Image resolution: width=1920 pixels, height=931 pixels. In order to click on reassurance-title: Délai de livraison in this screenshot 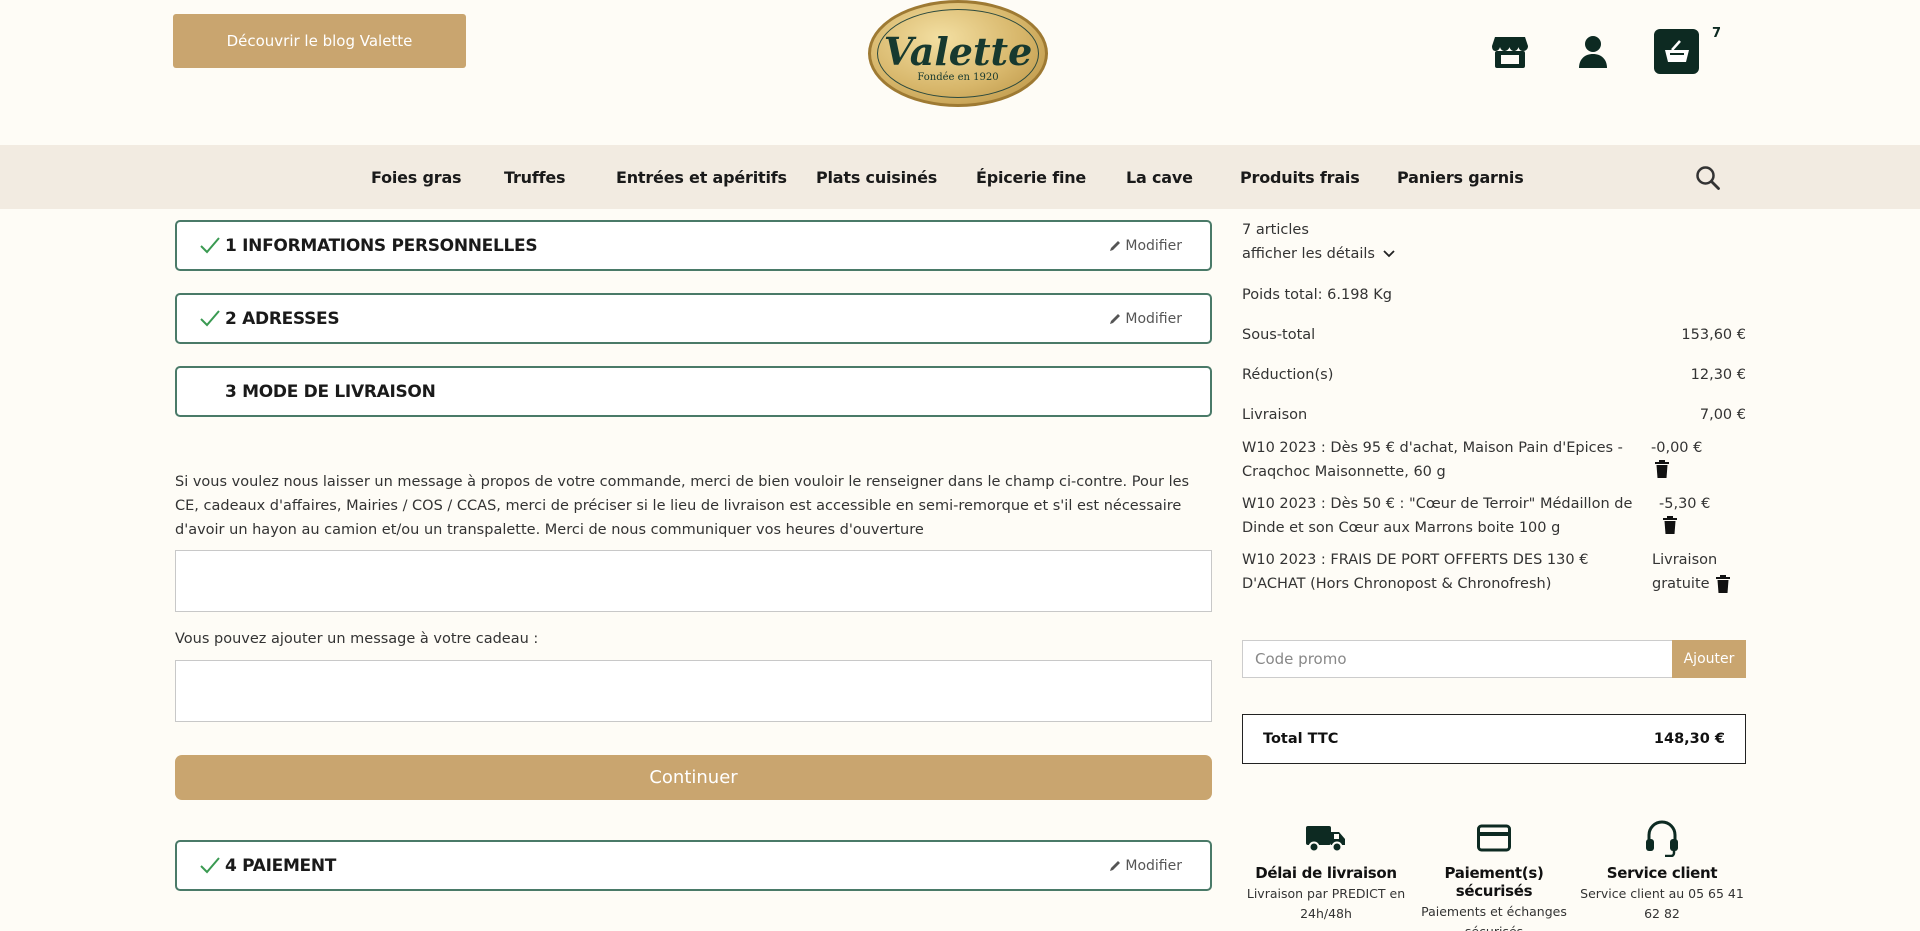, I will do `click(1326, 873)`.